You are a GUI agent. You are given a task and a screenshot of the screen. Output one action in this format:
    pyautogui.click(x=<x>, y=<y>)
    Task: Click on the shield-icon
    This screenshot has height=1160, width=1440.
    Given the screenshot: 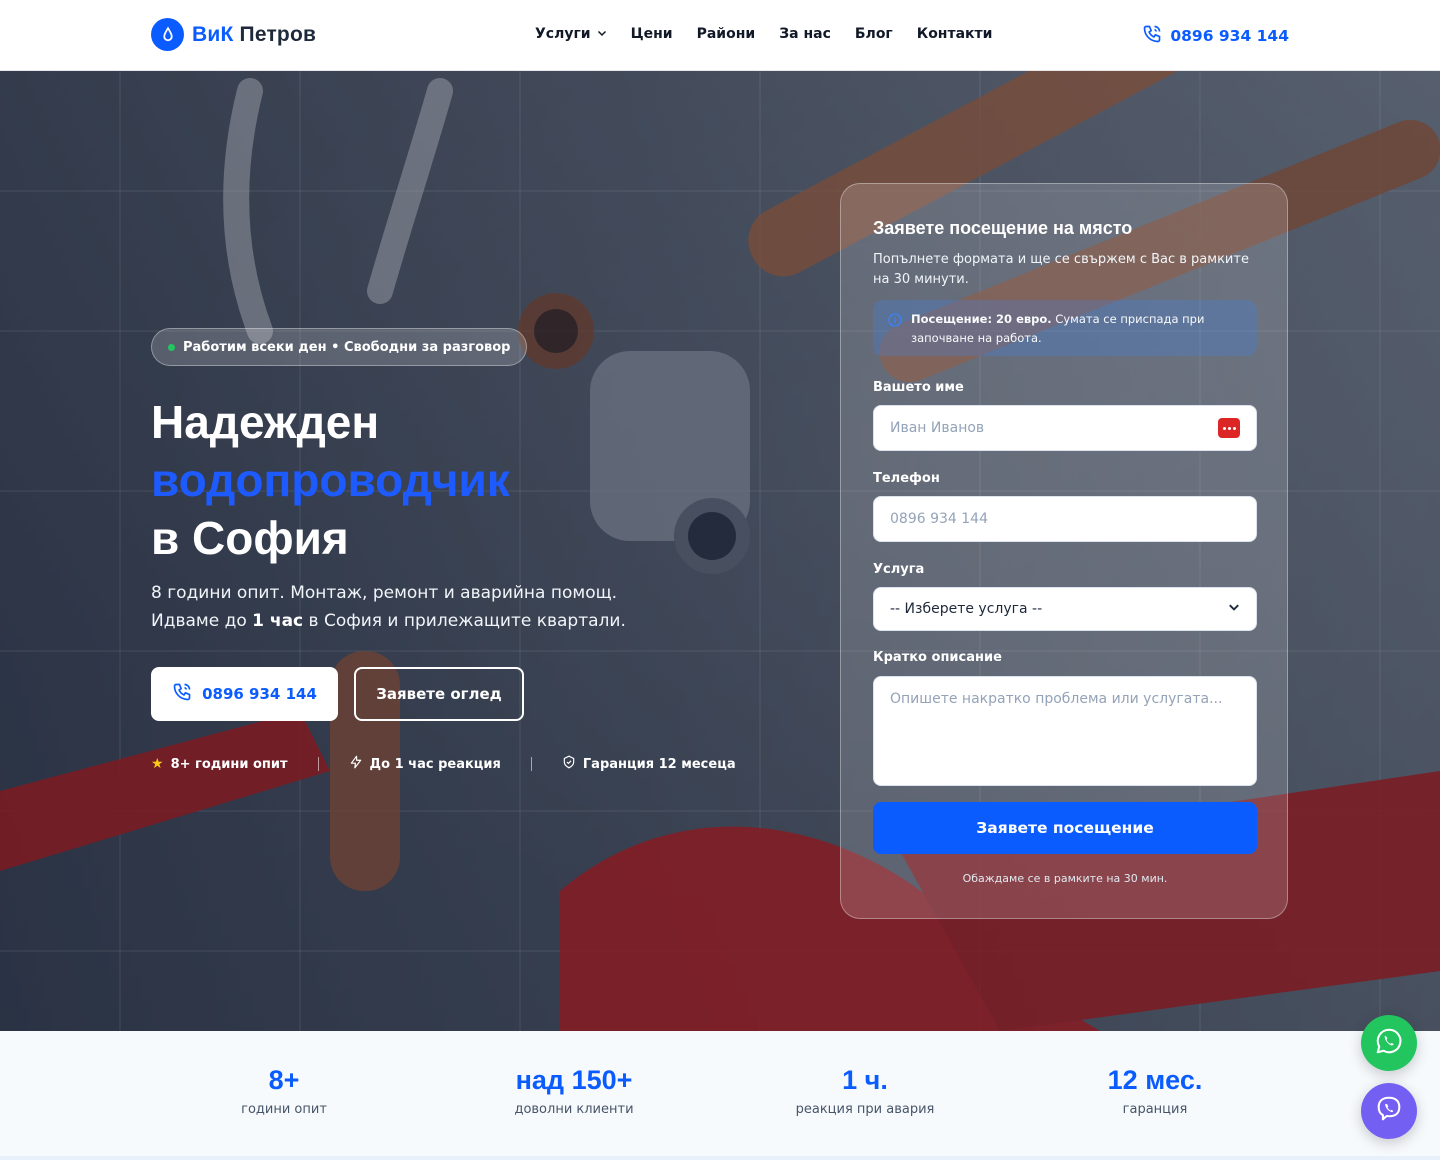 What is the action you would take?
    pyautogui.click(x=569, y=764)
    